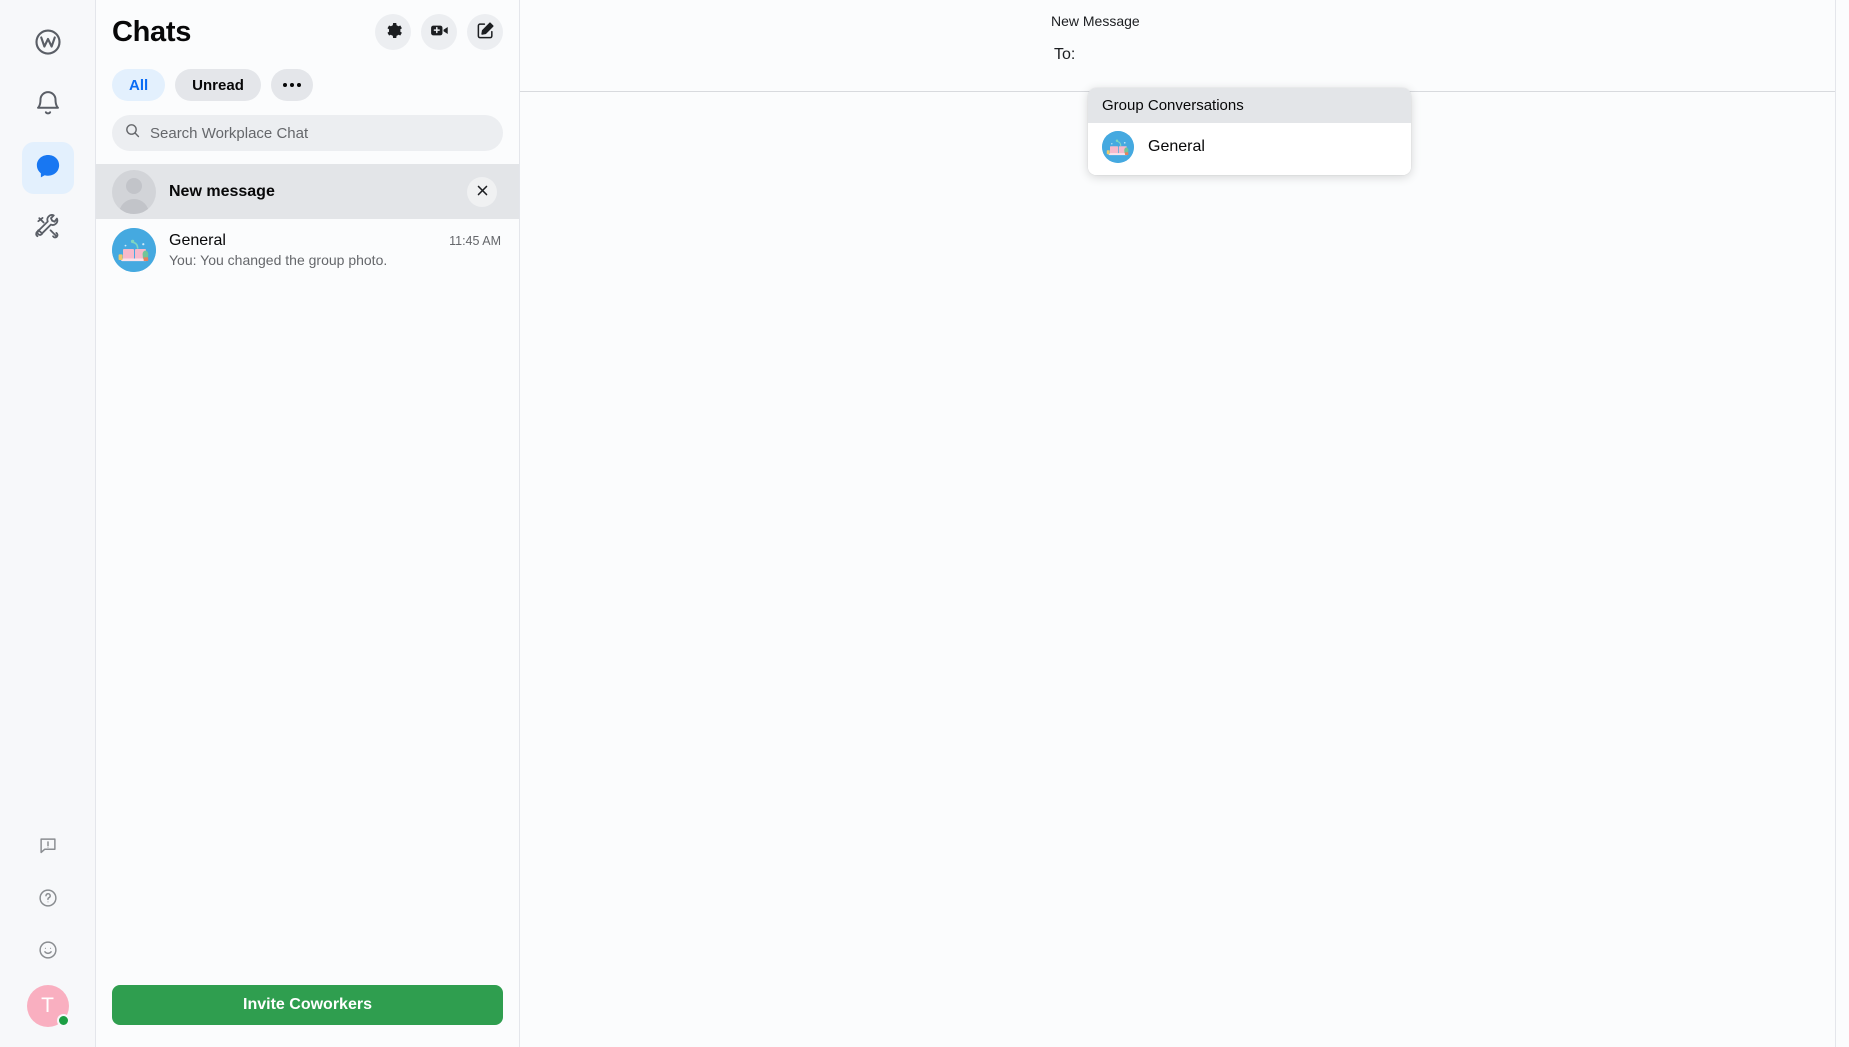  I want to click on gear-icon, so click(393, 32).